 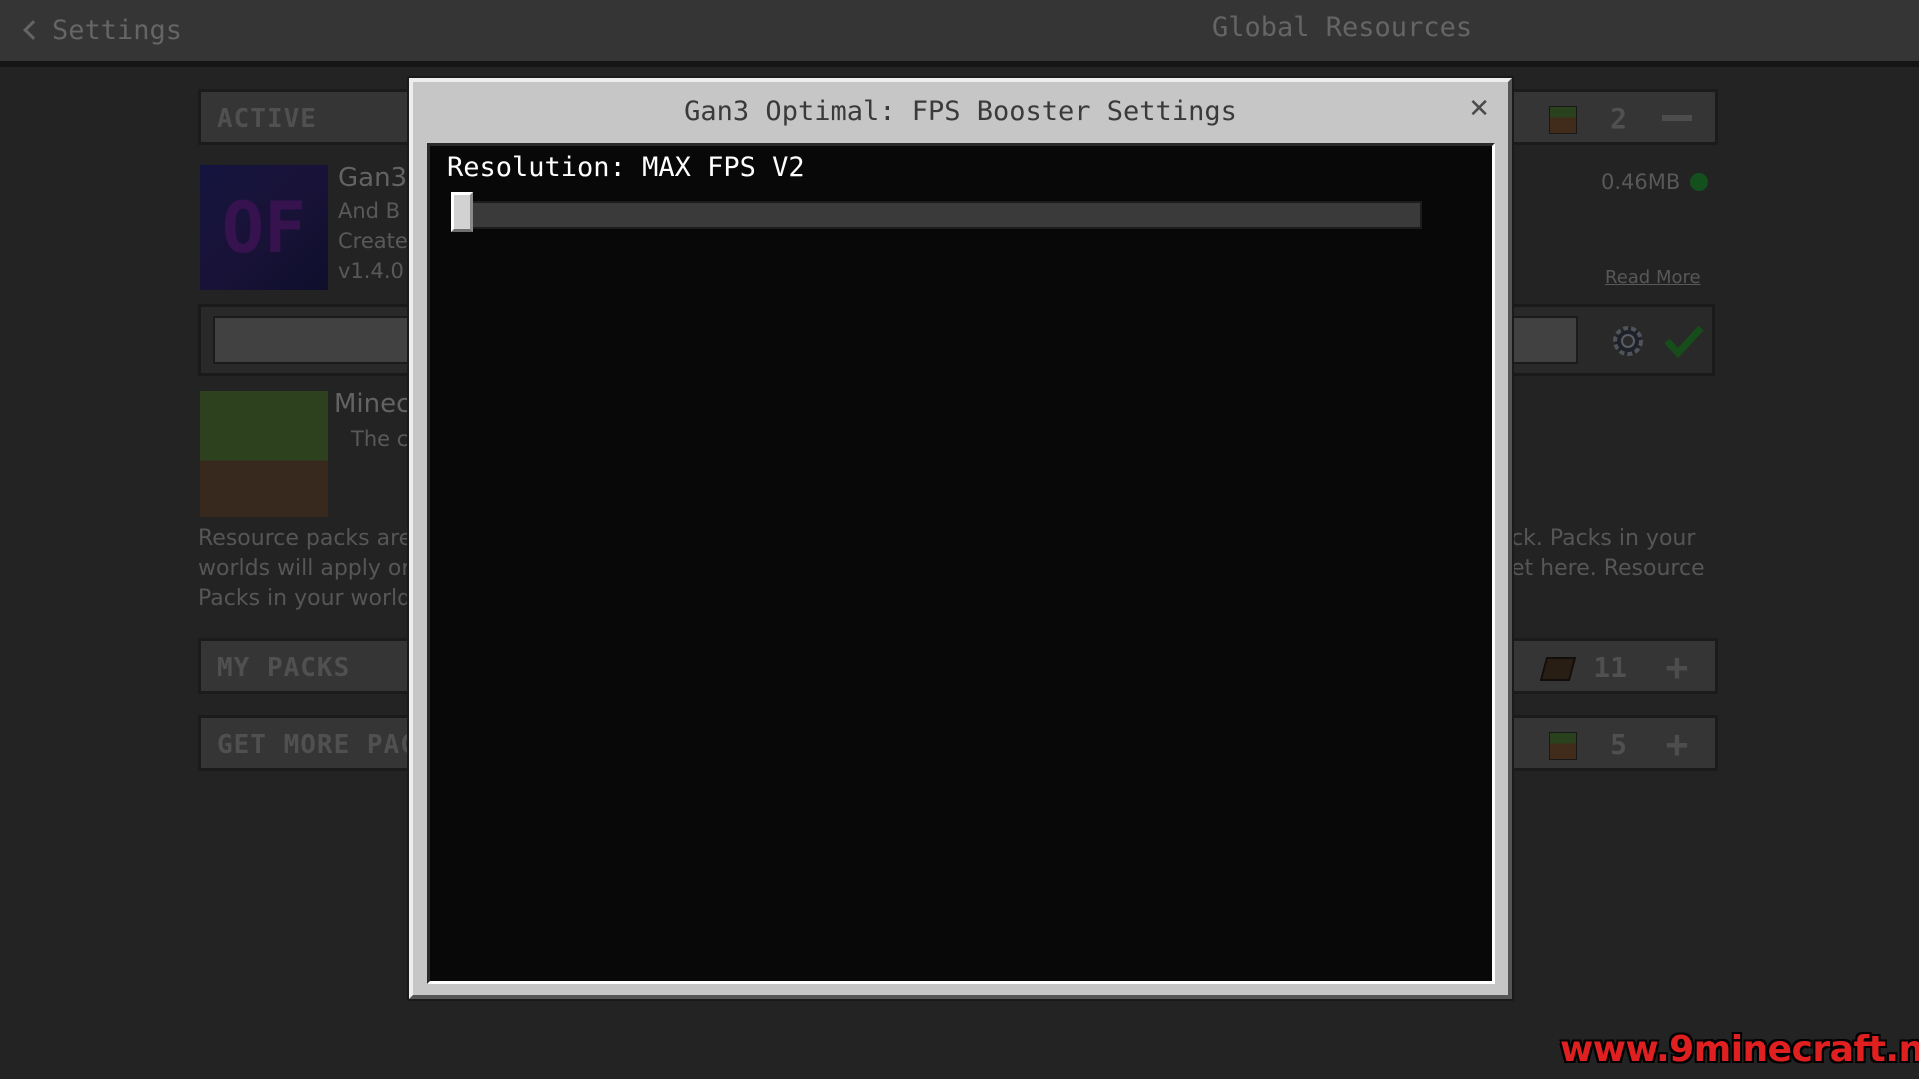 I want to click on close-icon: ✕, so click(x=1479, y=109).